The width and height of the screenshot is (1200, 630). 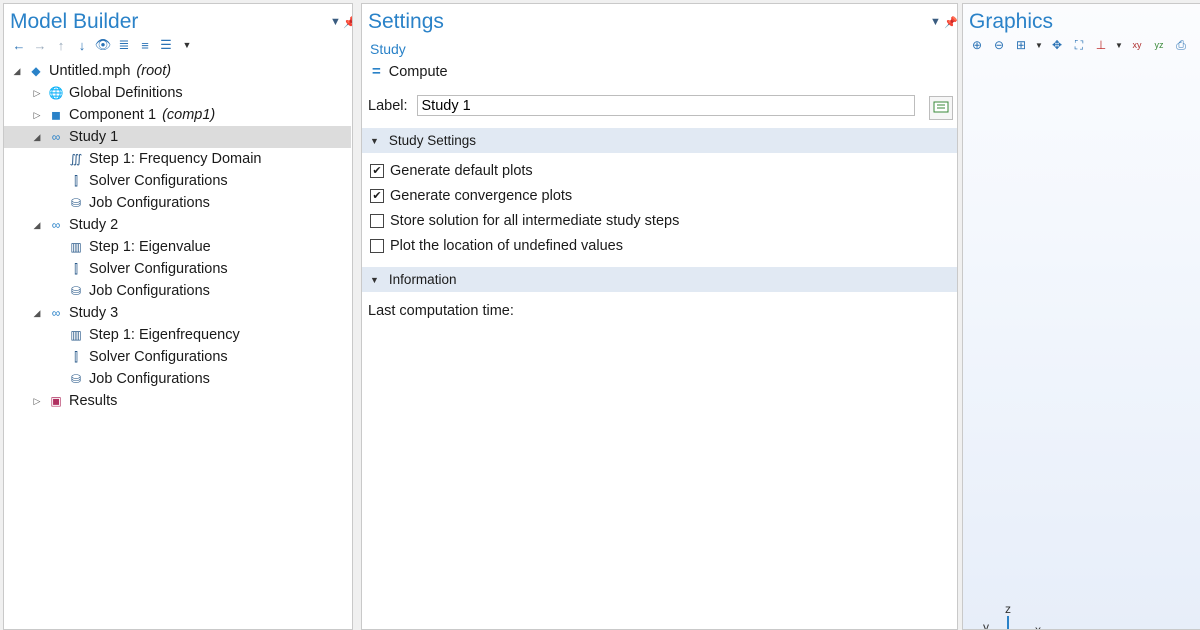 What do you see at coordinates (977, 45) in the screenshot?
I see `zoom-in-icon: ⊕` at bounding box center [977, 45].